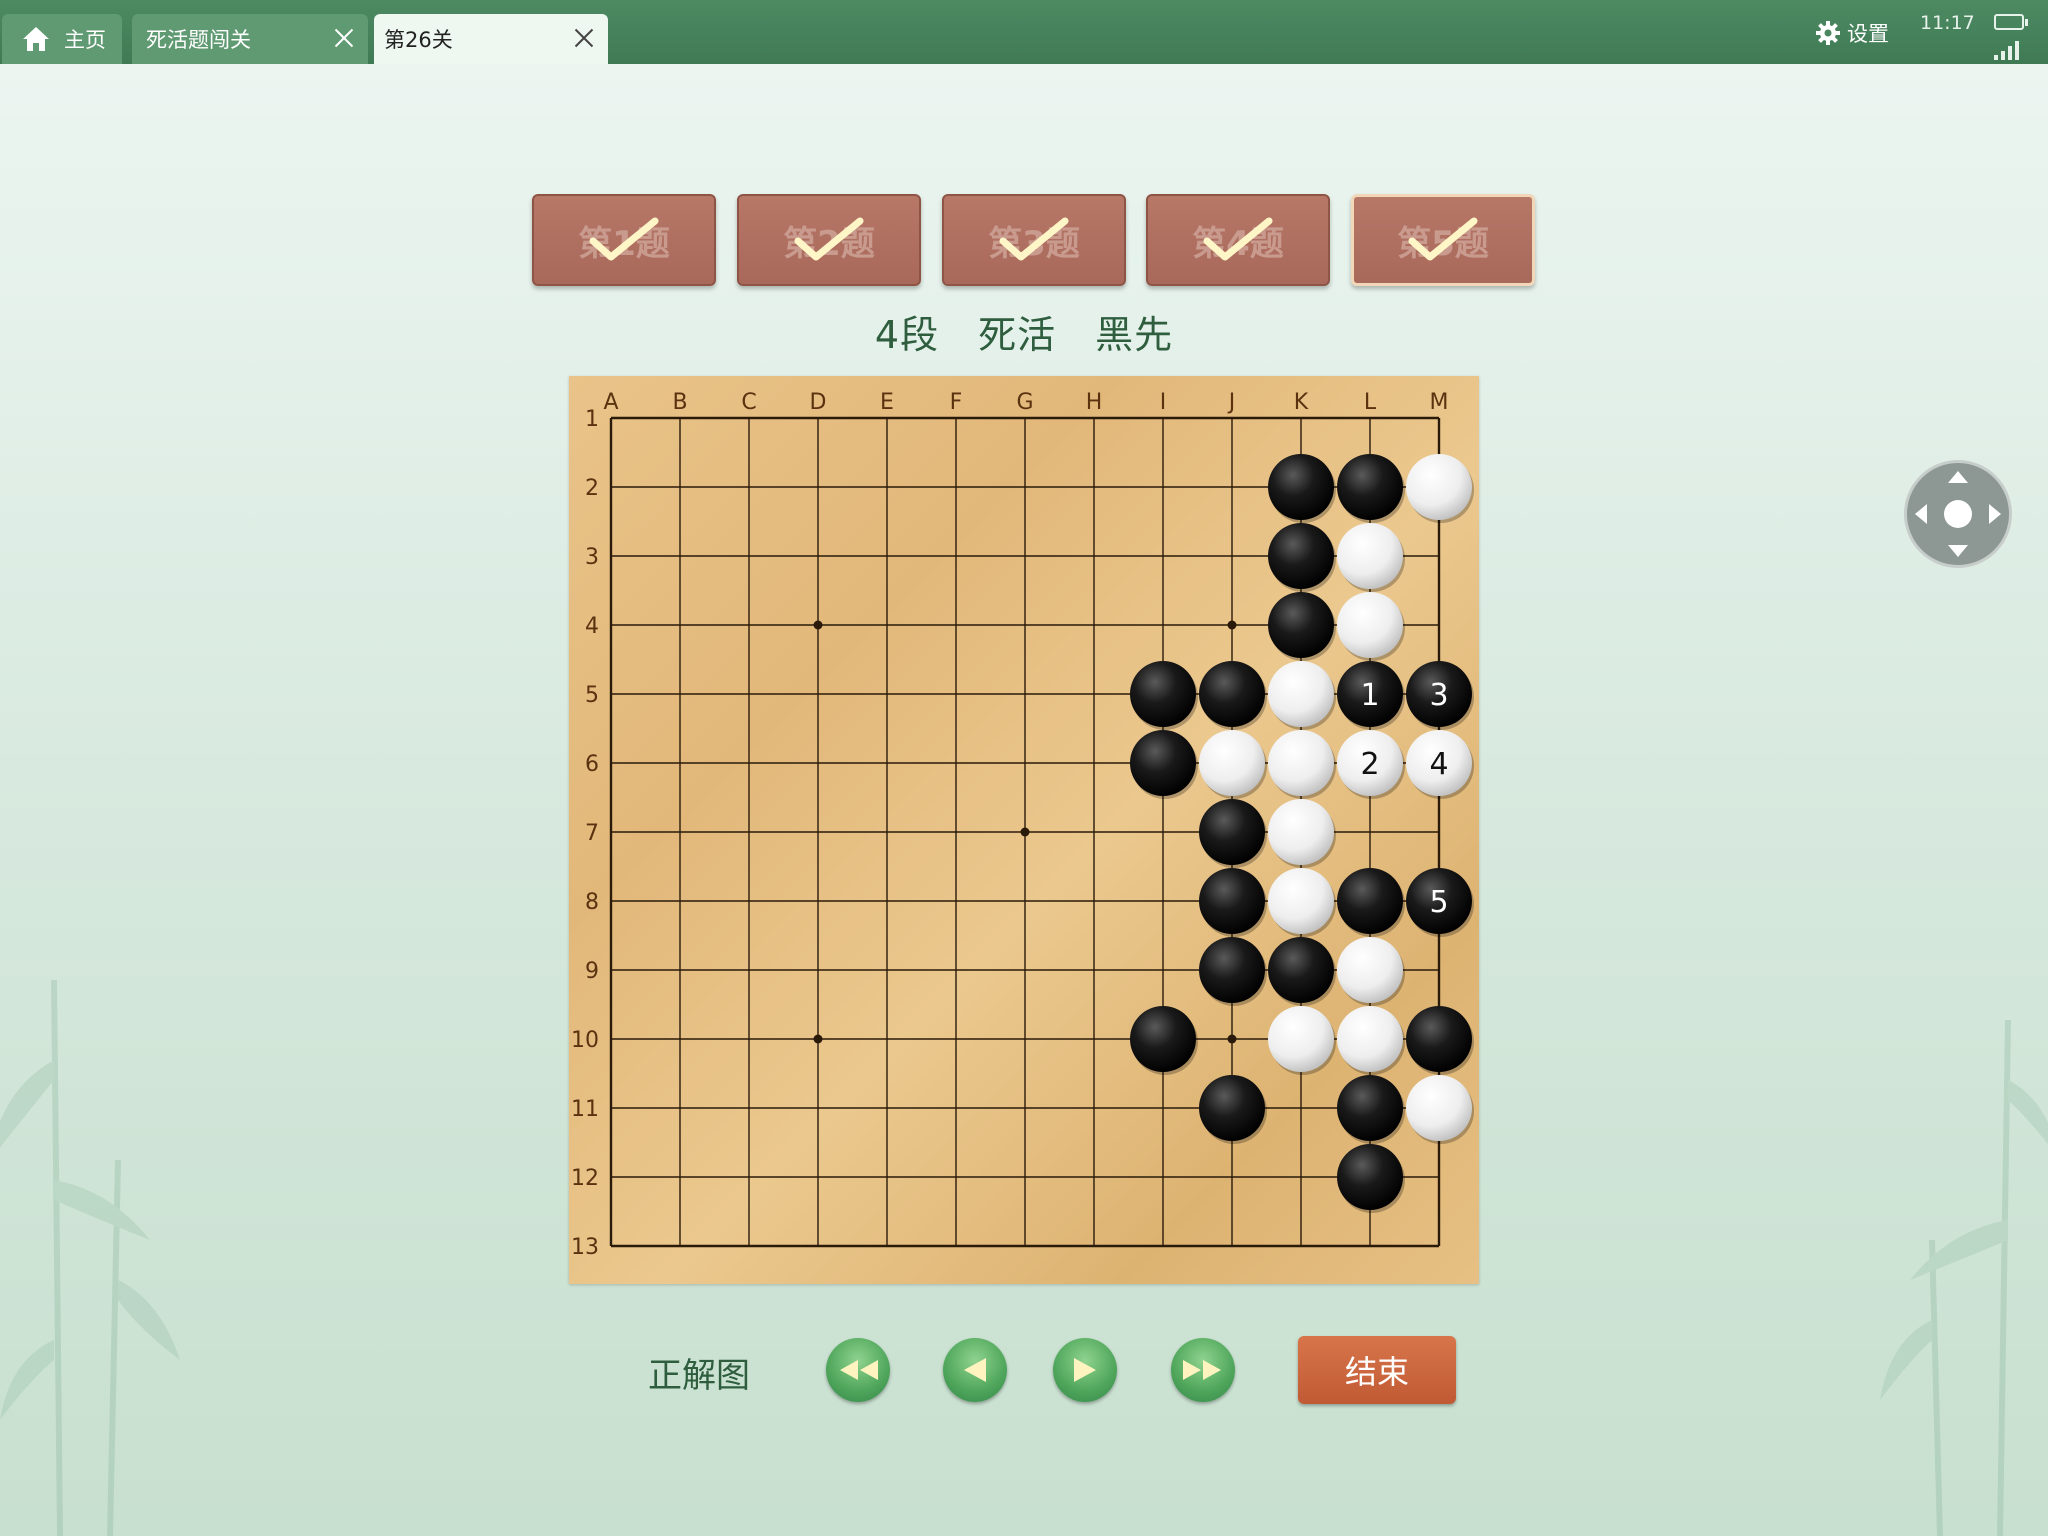  I want to click on rewind-icon, so click(859, 1370).